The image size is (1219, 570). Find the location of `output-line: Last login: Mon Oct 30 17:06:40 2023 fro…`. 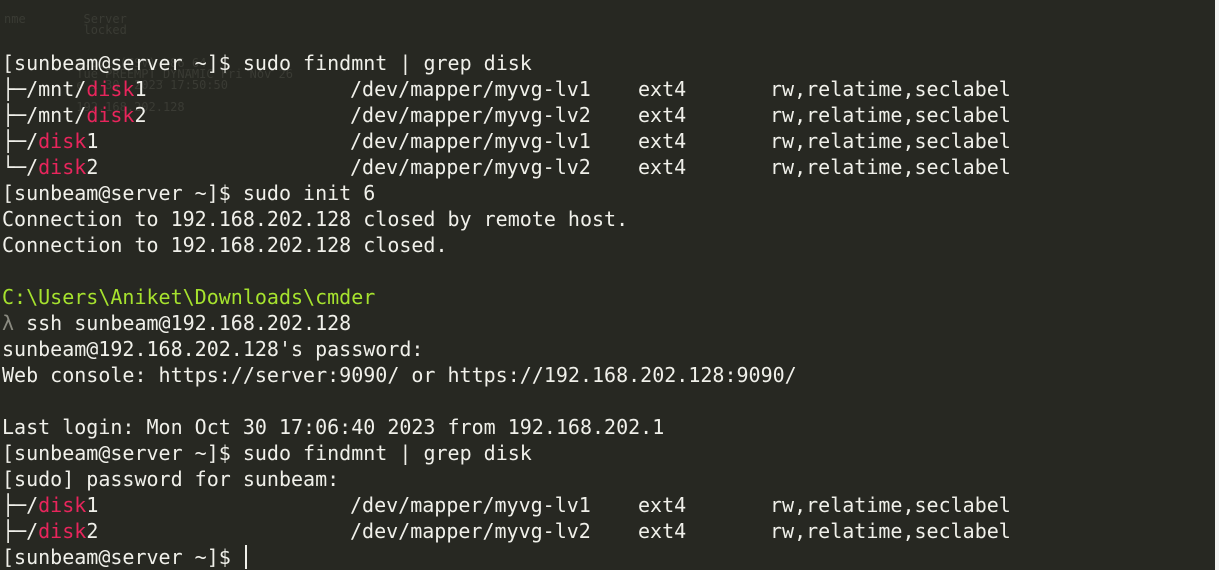

output-line: Last login: Mon Oct 30 17:06:40 2023 fro… is located at coordinates (333, 427).